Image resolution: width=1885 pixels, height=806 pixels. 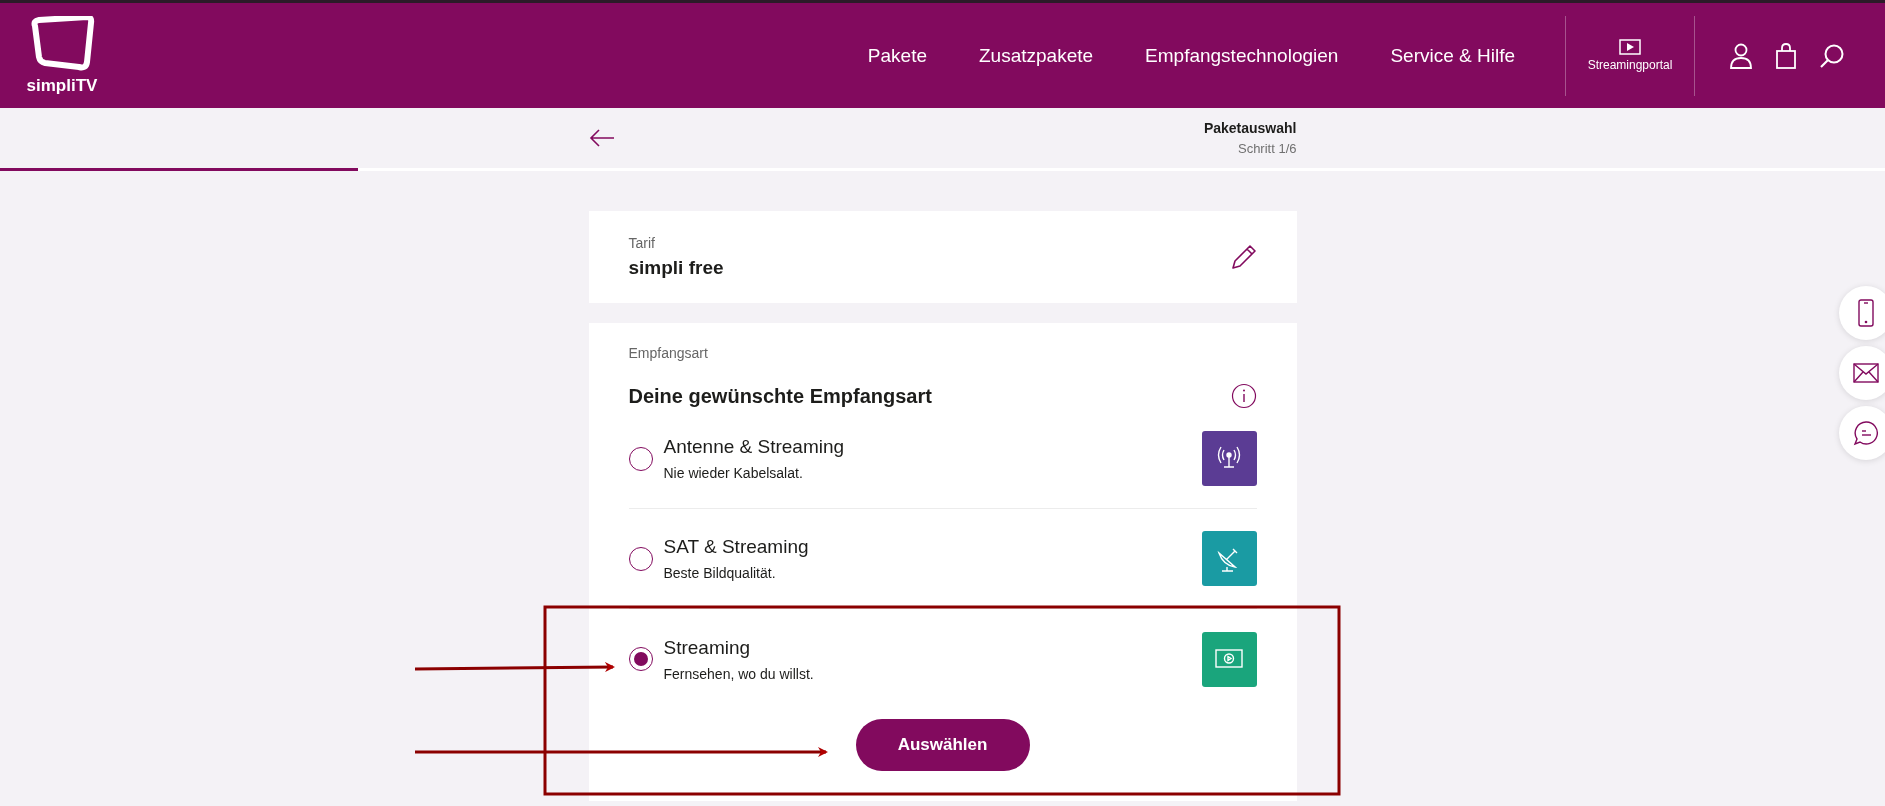 What do you see at coordinates (1242, 55) in the screenshot?
I see `nav-link: Empfangstechnologien` at bounding box center [1242, 55].